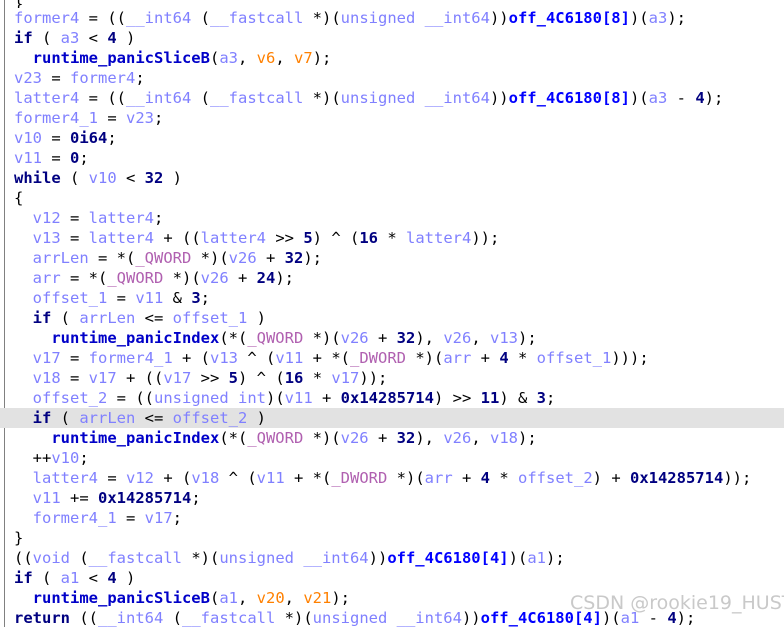  I want to click on code-line: while ( v10 < 32 ), so click(392, 178).